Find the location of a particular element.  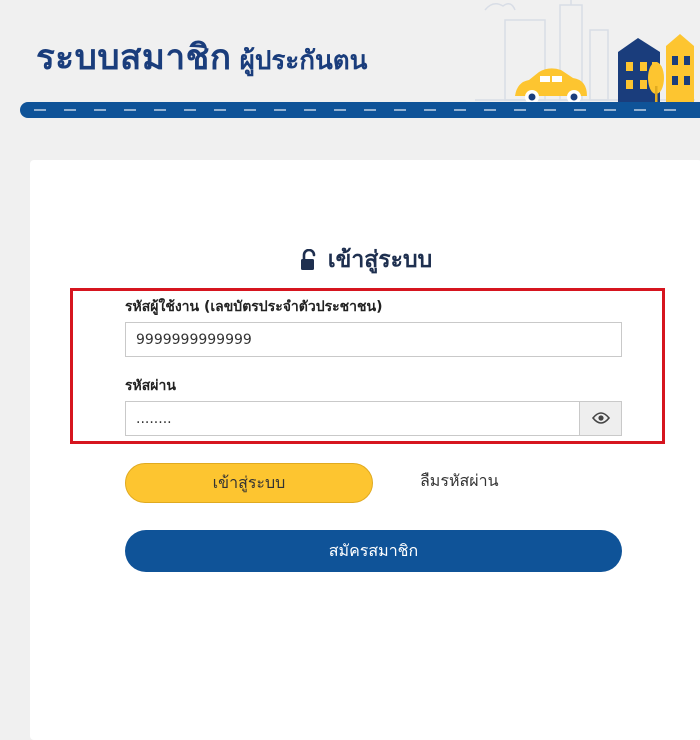

site-title: ระบบสมาชิก ผู้ประกันตน is located at coordinates (201, 57).